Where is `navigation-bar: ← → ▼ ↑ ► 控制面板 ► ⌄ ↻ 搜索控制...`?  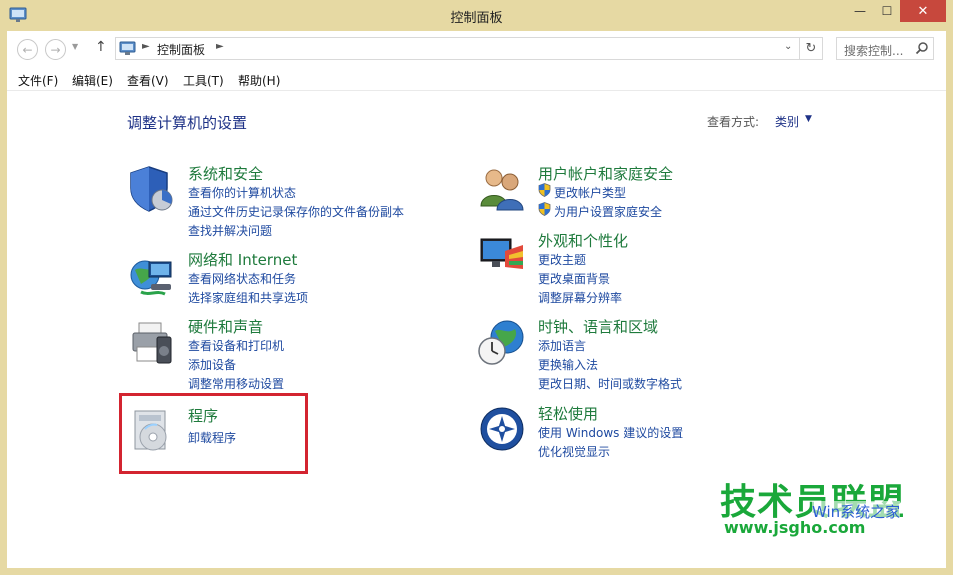
navigation-bar: ← → ▼ ↑ ► 控制面板 ► ⌄ ↻ 搜索控制... is located at coordinates (476, 49).